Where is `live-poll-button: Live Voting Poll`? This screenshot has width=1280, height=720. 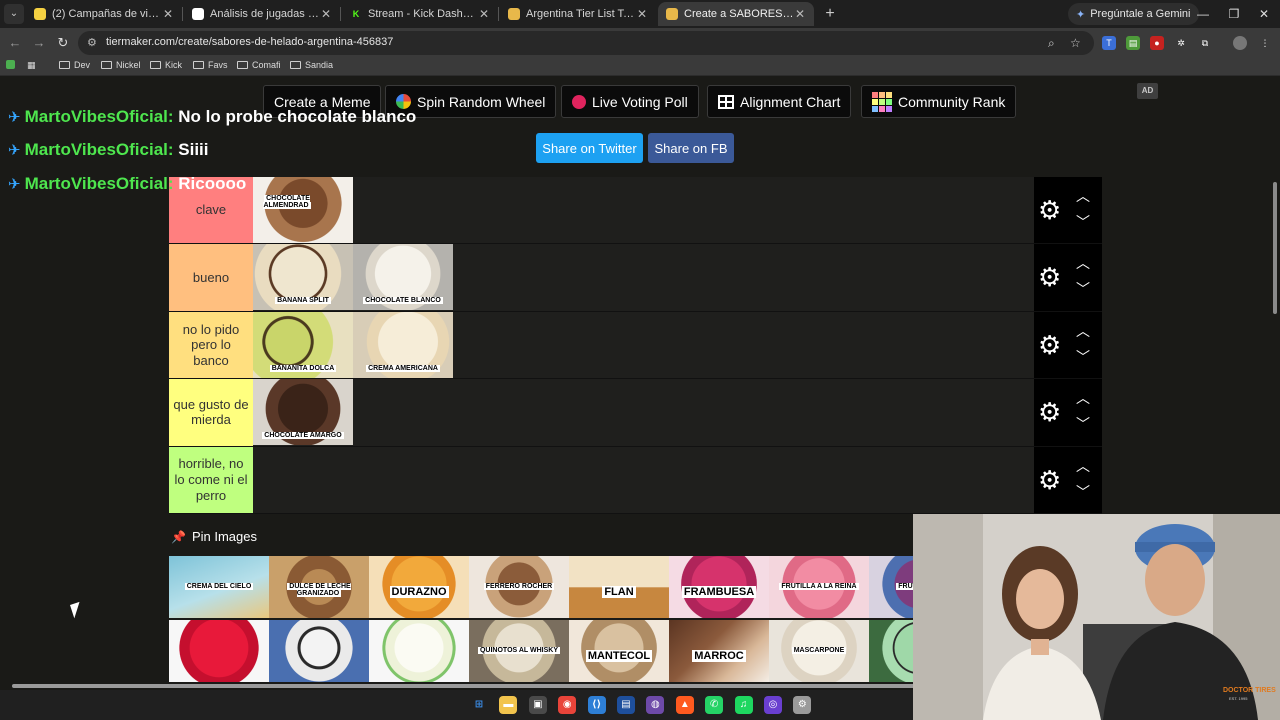
live-poll-button: Live Voting Poll is located at coordinates (630, 101).